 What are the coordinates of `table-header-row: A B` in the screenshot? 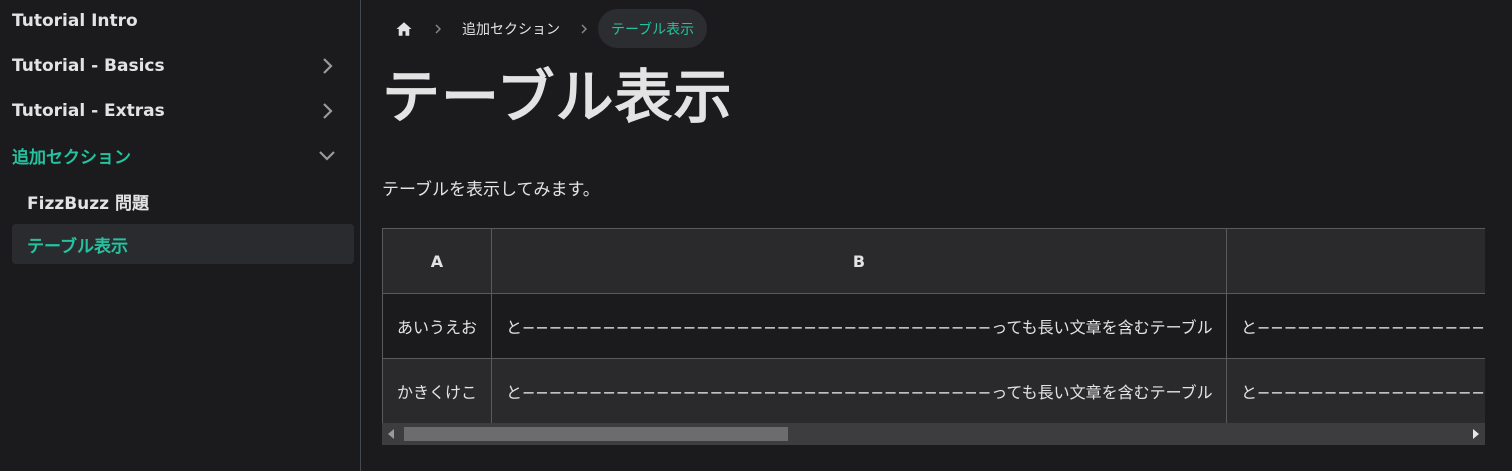 It's located at (933, 261).